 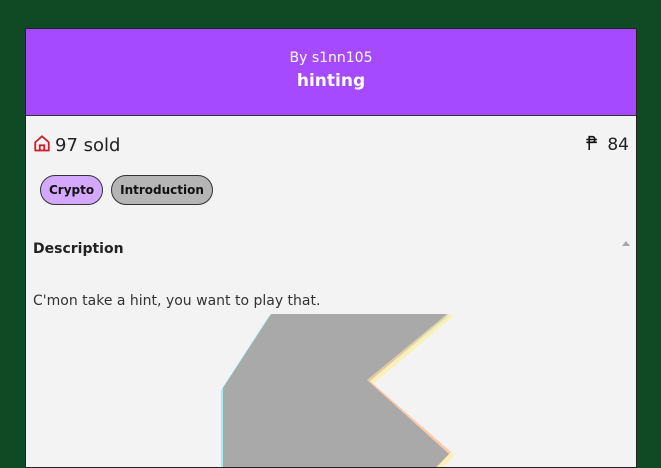 I want to click on sold-count: 97 sold, so click(x=76, y=145).